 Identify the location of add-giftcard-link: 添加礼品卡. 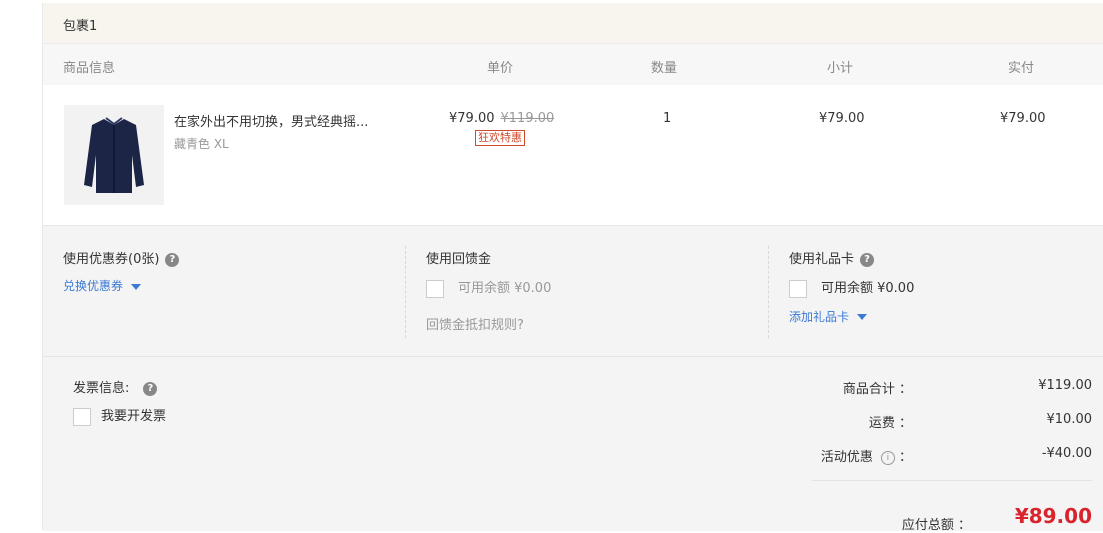
(851, 316).